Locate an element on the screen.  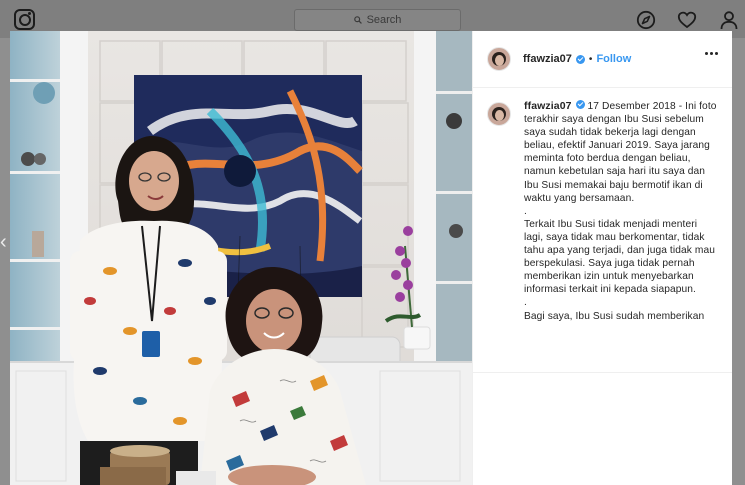
profile-icon is located at coordinates (729, 20).